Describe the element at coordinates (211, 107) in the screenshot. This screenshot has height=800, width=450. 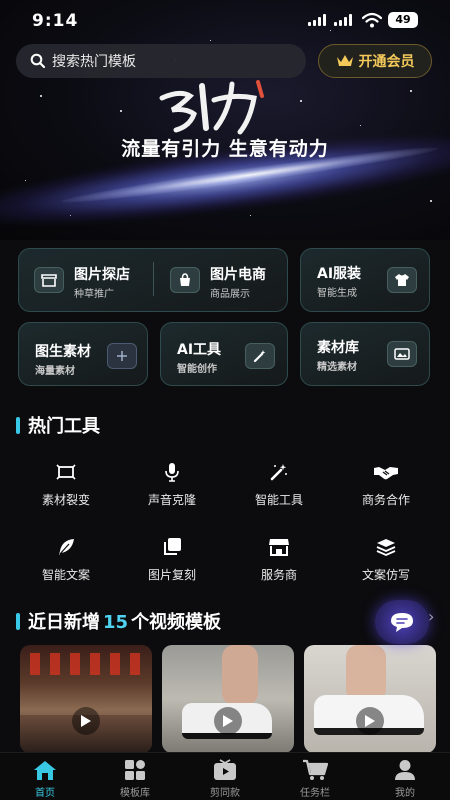
I see `app-logo` at that location.